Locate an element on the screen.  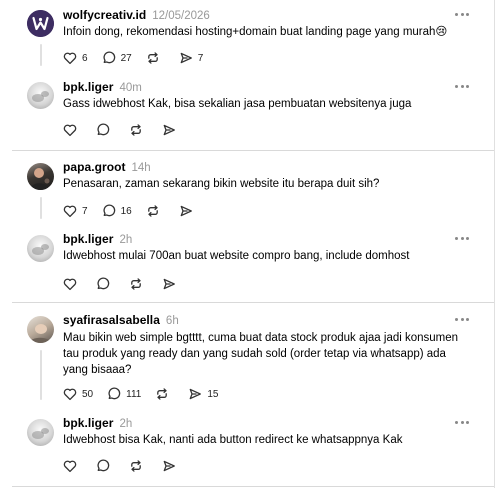
comment-count: 16 is located at coordinates (126, 211).